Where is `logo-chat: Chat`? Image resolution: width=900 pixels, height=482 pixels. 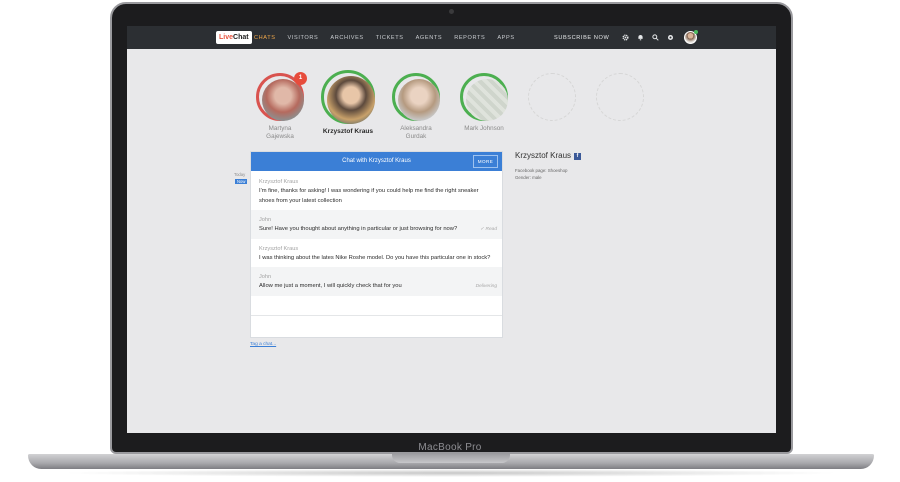
logo-chat: Chat is located at coordinates (241, 37).